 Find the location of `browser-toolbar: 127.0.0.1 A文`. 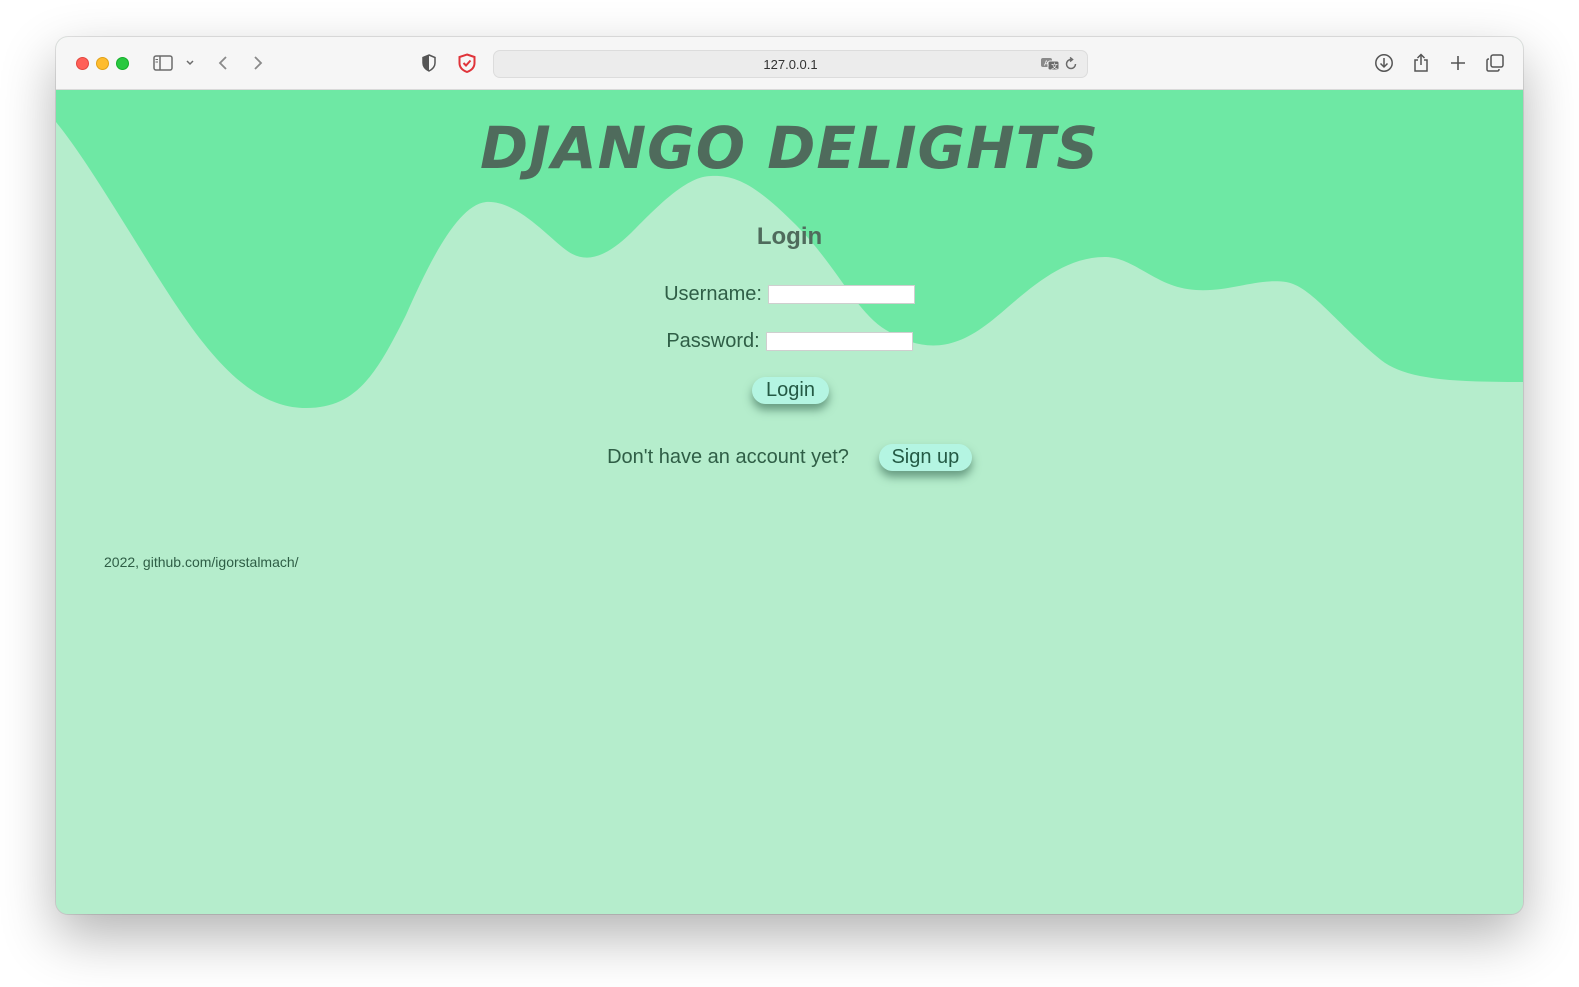

browser-toolbar: 127.0.0.1 A文 is located at coordinates (789, 63).